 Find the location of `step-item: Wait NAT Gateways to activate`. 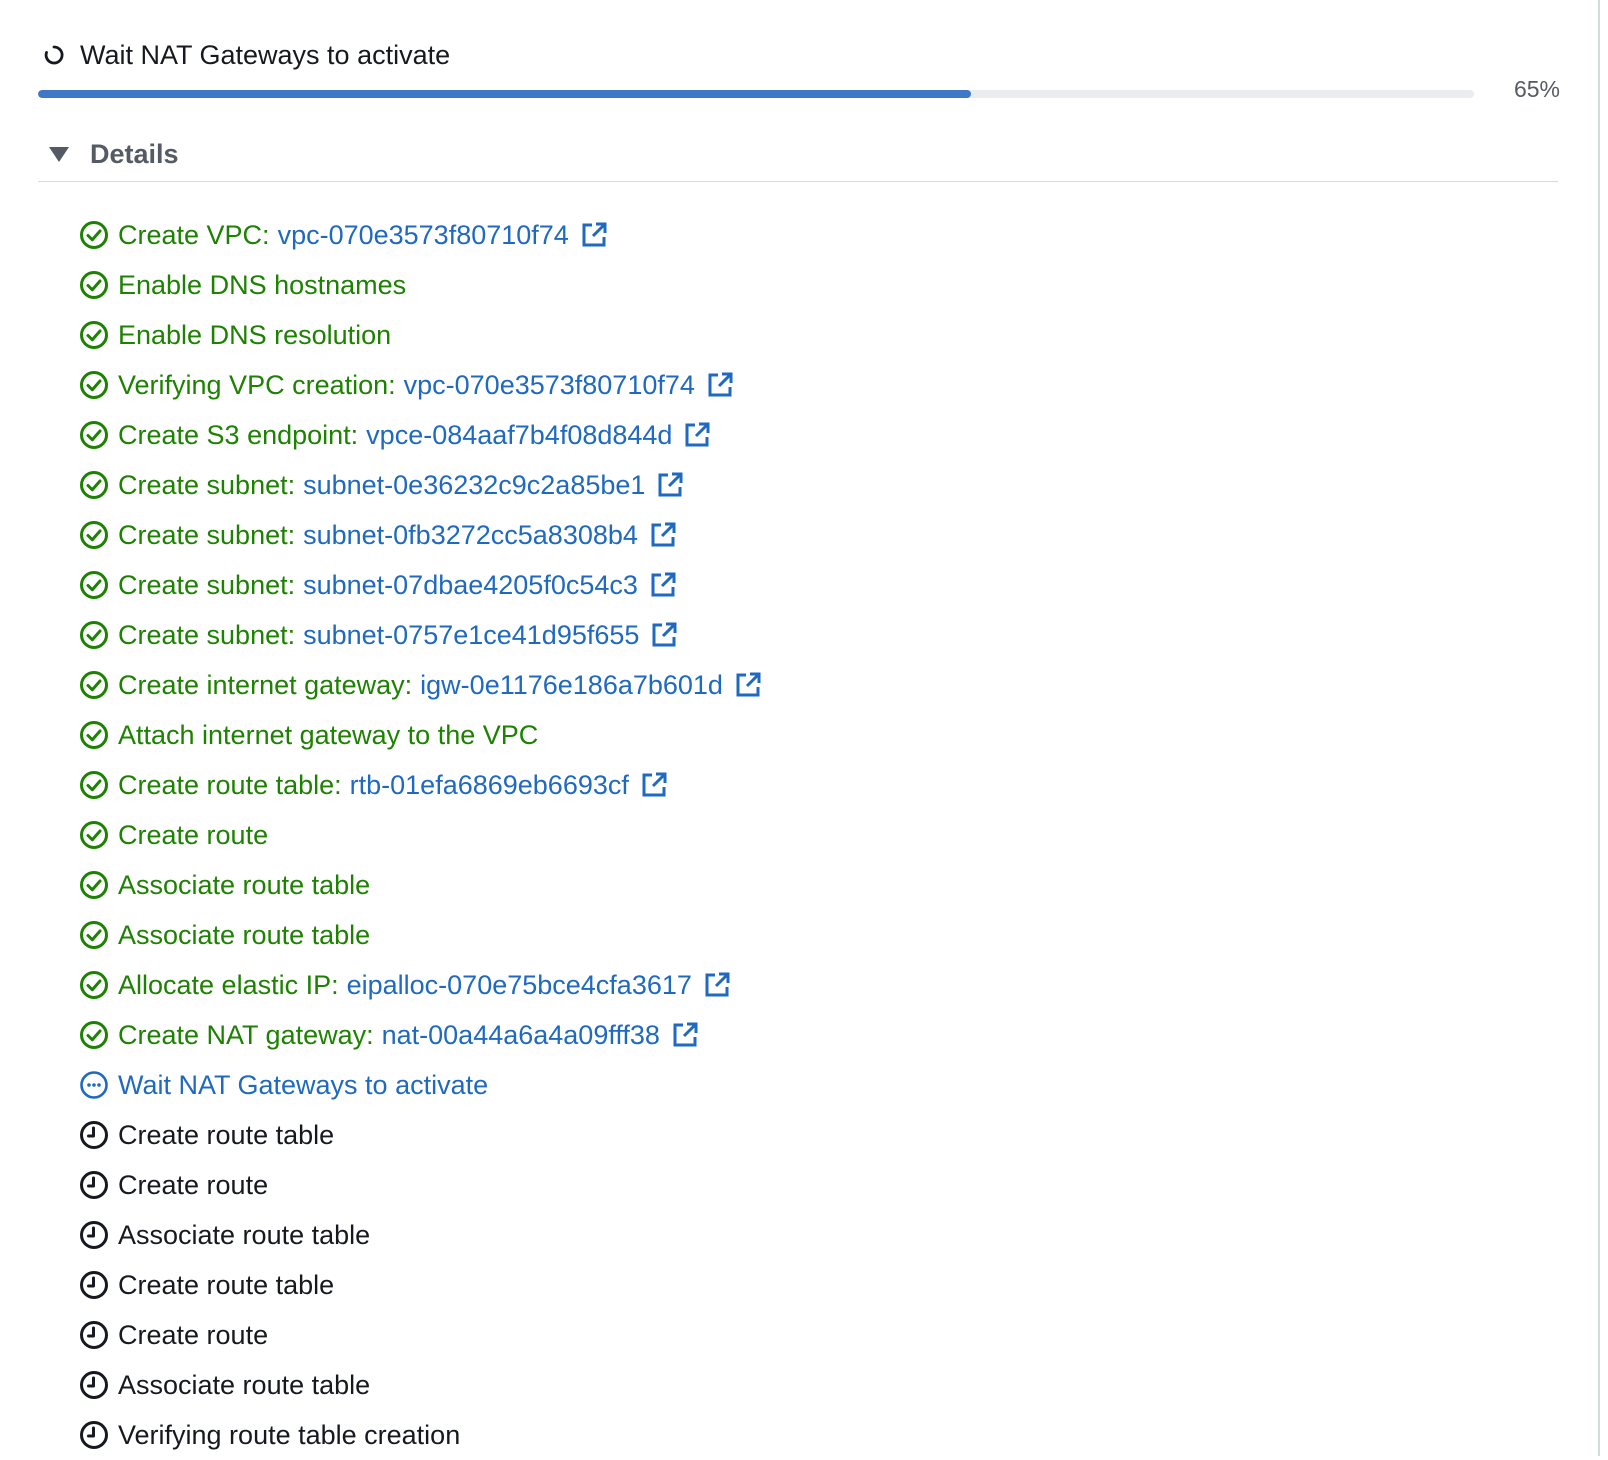

step-item: Wait NAT Gateways to activate is located at coordinates (420, 1085).